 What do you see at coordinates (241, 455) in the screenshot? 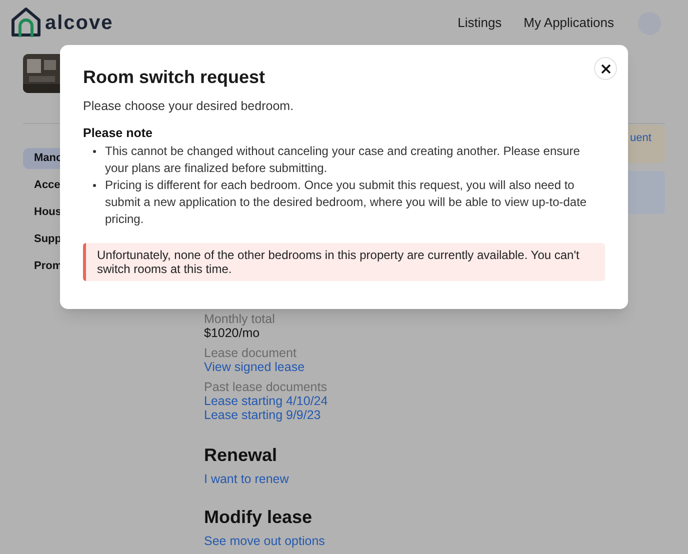
I see `section-heading: Renewal` at bounding box center [241, 455].